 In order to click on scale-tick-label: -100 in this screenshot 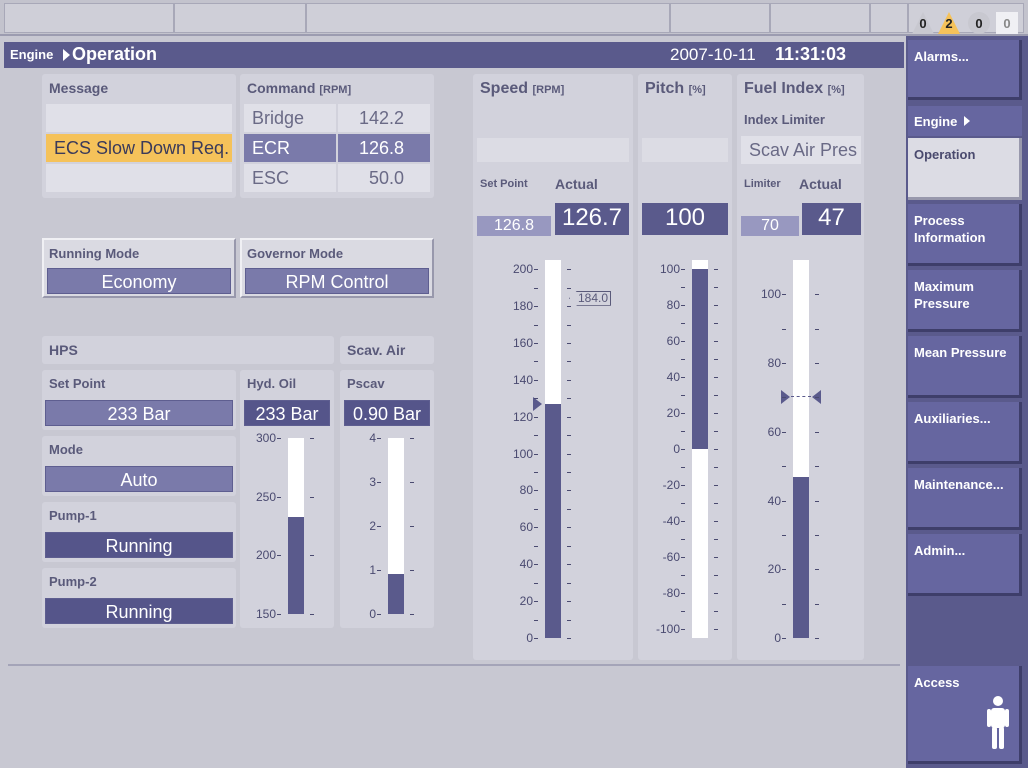, I will do `click(667, 629)`.